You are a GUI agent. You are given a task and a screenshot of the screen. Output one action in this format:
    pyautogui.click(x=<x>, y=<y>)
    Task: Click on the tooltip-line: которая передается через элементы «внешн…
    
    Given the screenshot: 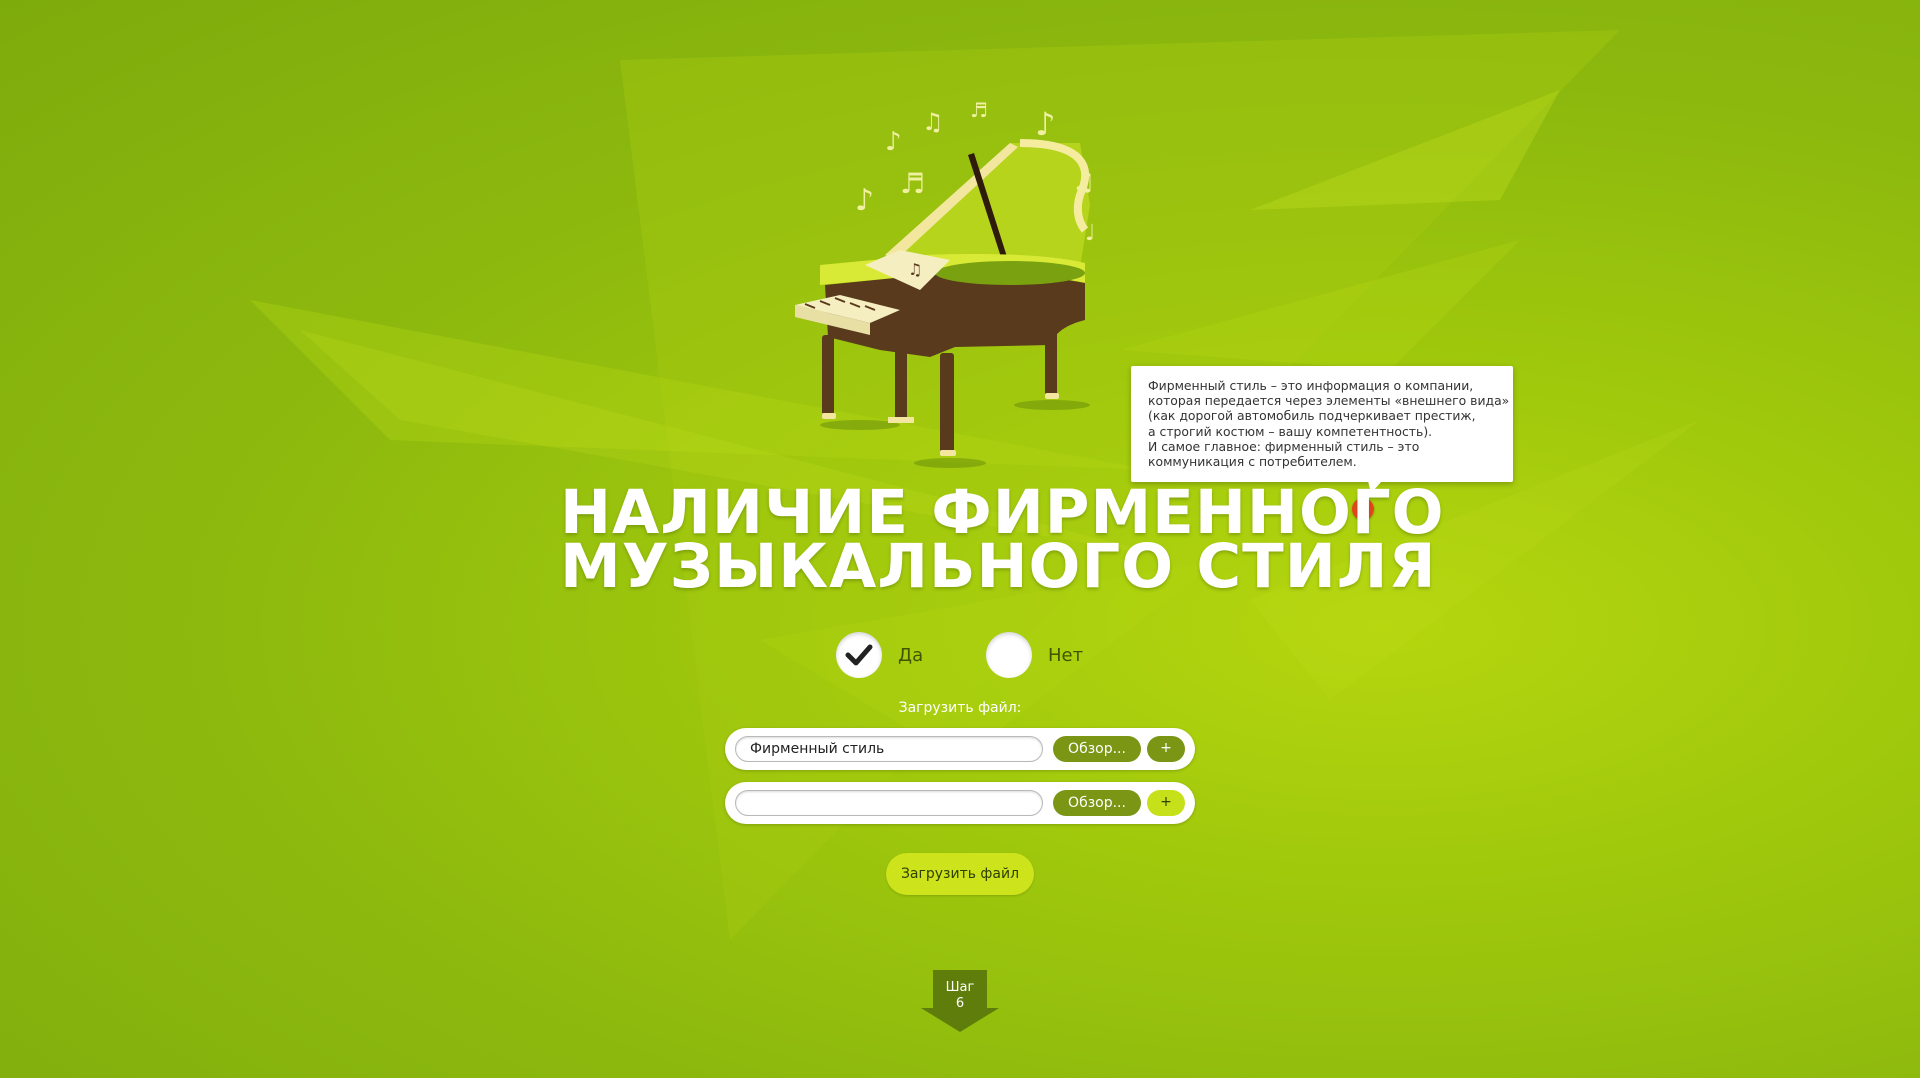 What is the action you would take?
    pyautogui.click(x=1329, y=401)
    